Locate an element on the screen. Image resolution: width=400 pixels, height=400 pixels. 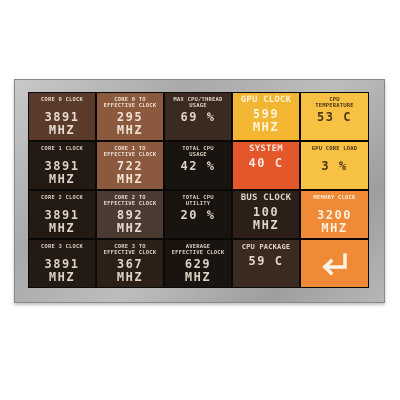
tile-value: 42 % is located at coordinates (198, 166).